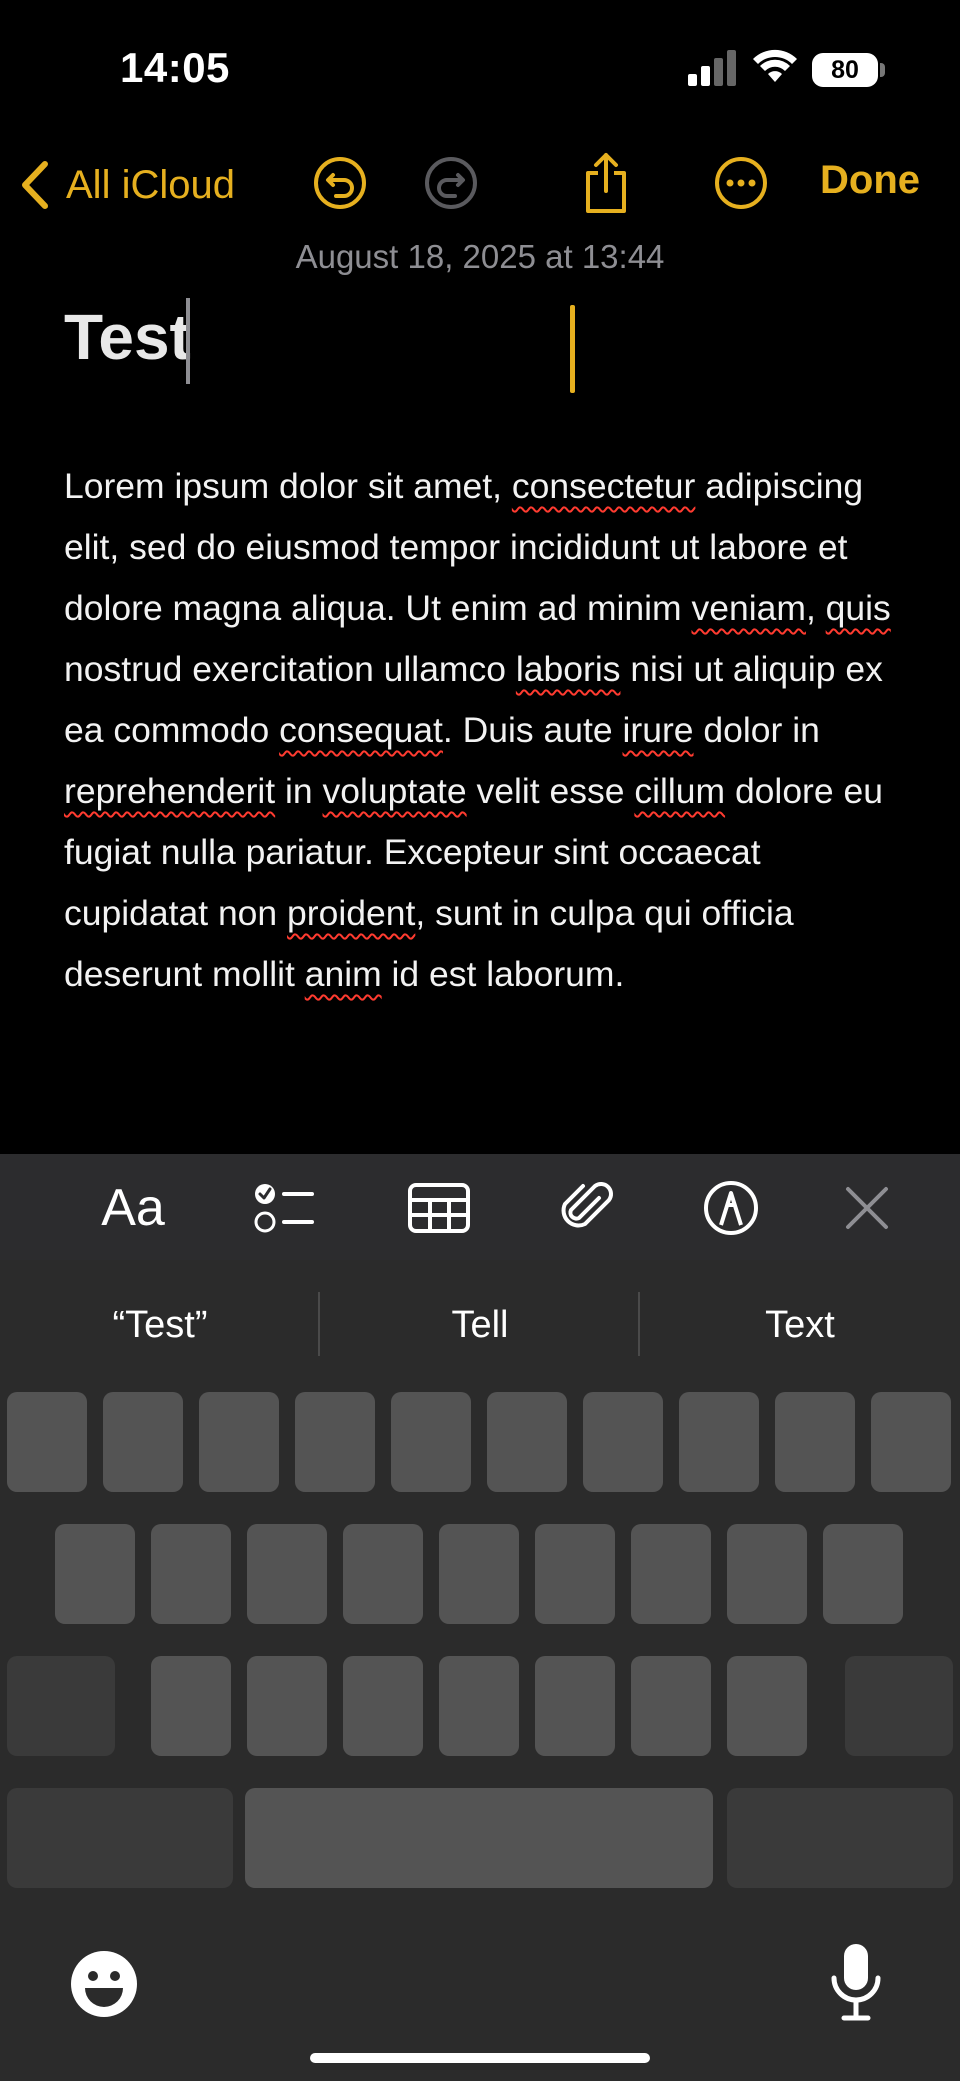 The width and height of the screenshot is (960, 2081). Describe the element at coordinates (104, 1984) in the screenshot. I see `emoji-icon` at that location.